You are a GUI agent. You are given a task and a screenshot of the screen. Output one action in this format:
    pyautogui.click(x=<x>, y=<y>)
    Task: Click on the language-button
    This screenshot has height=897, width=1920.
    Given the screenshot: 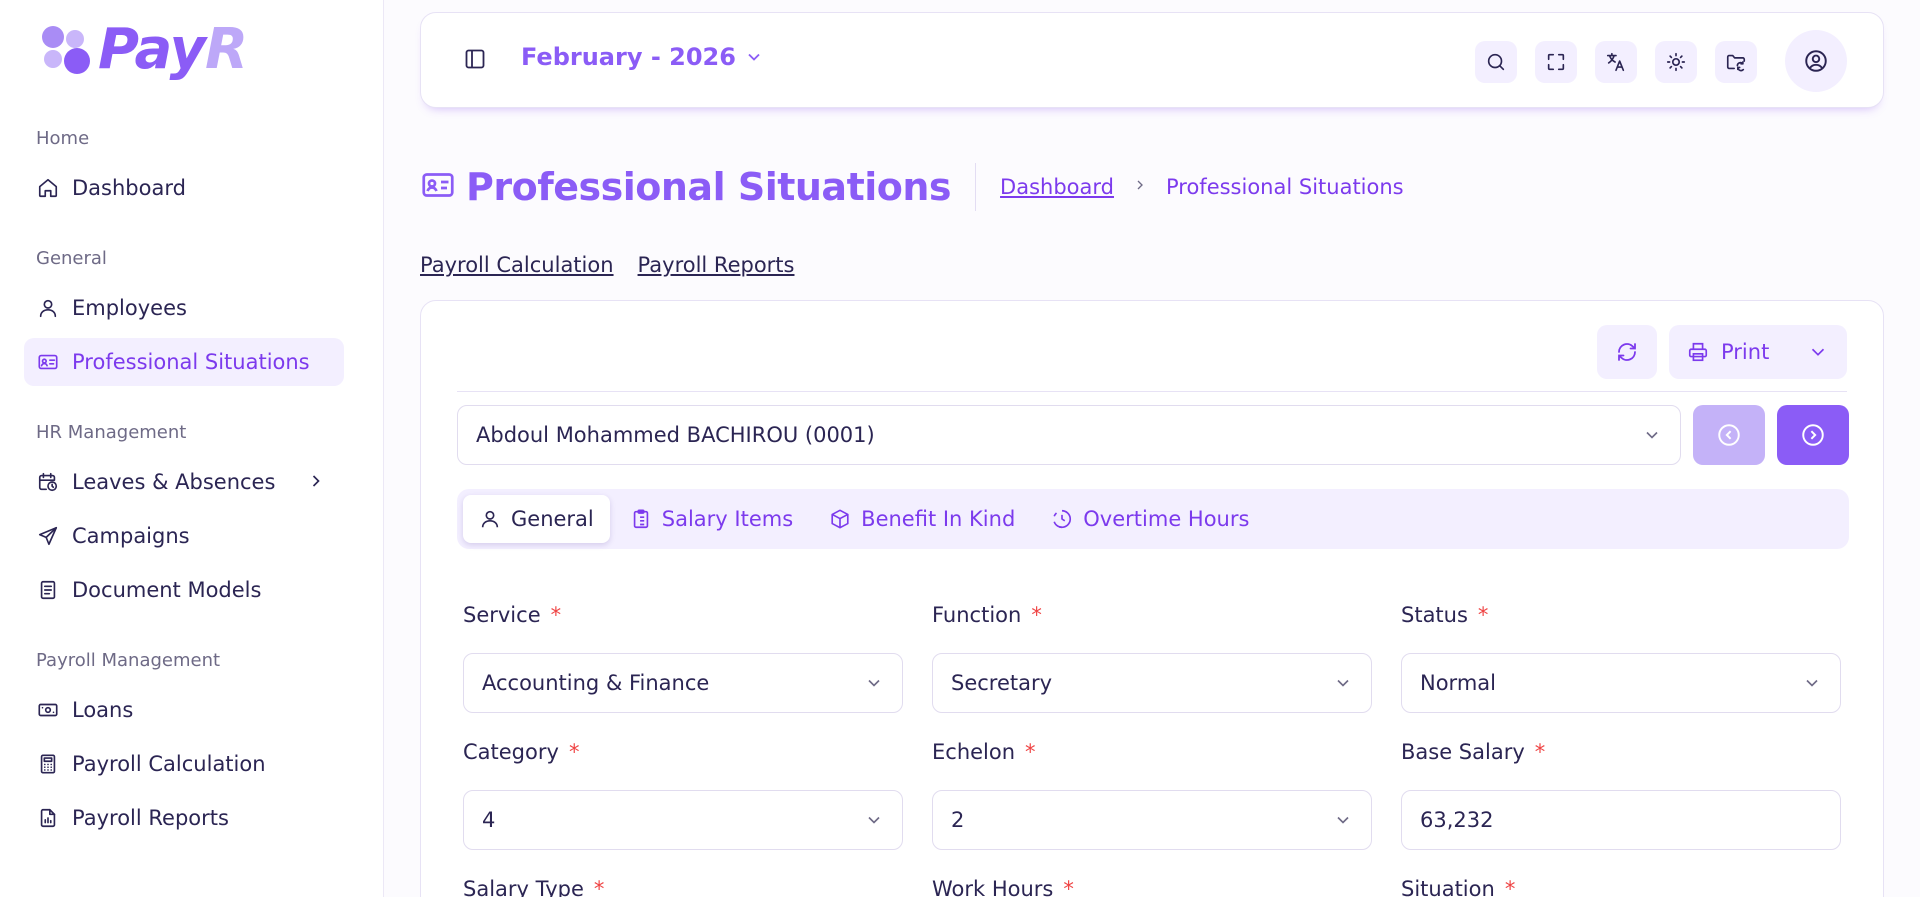 What is the action you would take?
    pyautogui.click(x=1616, y=62)
    